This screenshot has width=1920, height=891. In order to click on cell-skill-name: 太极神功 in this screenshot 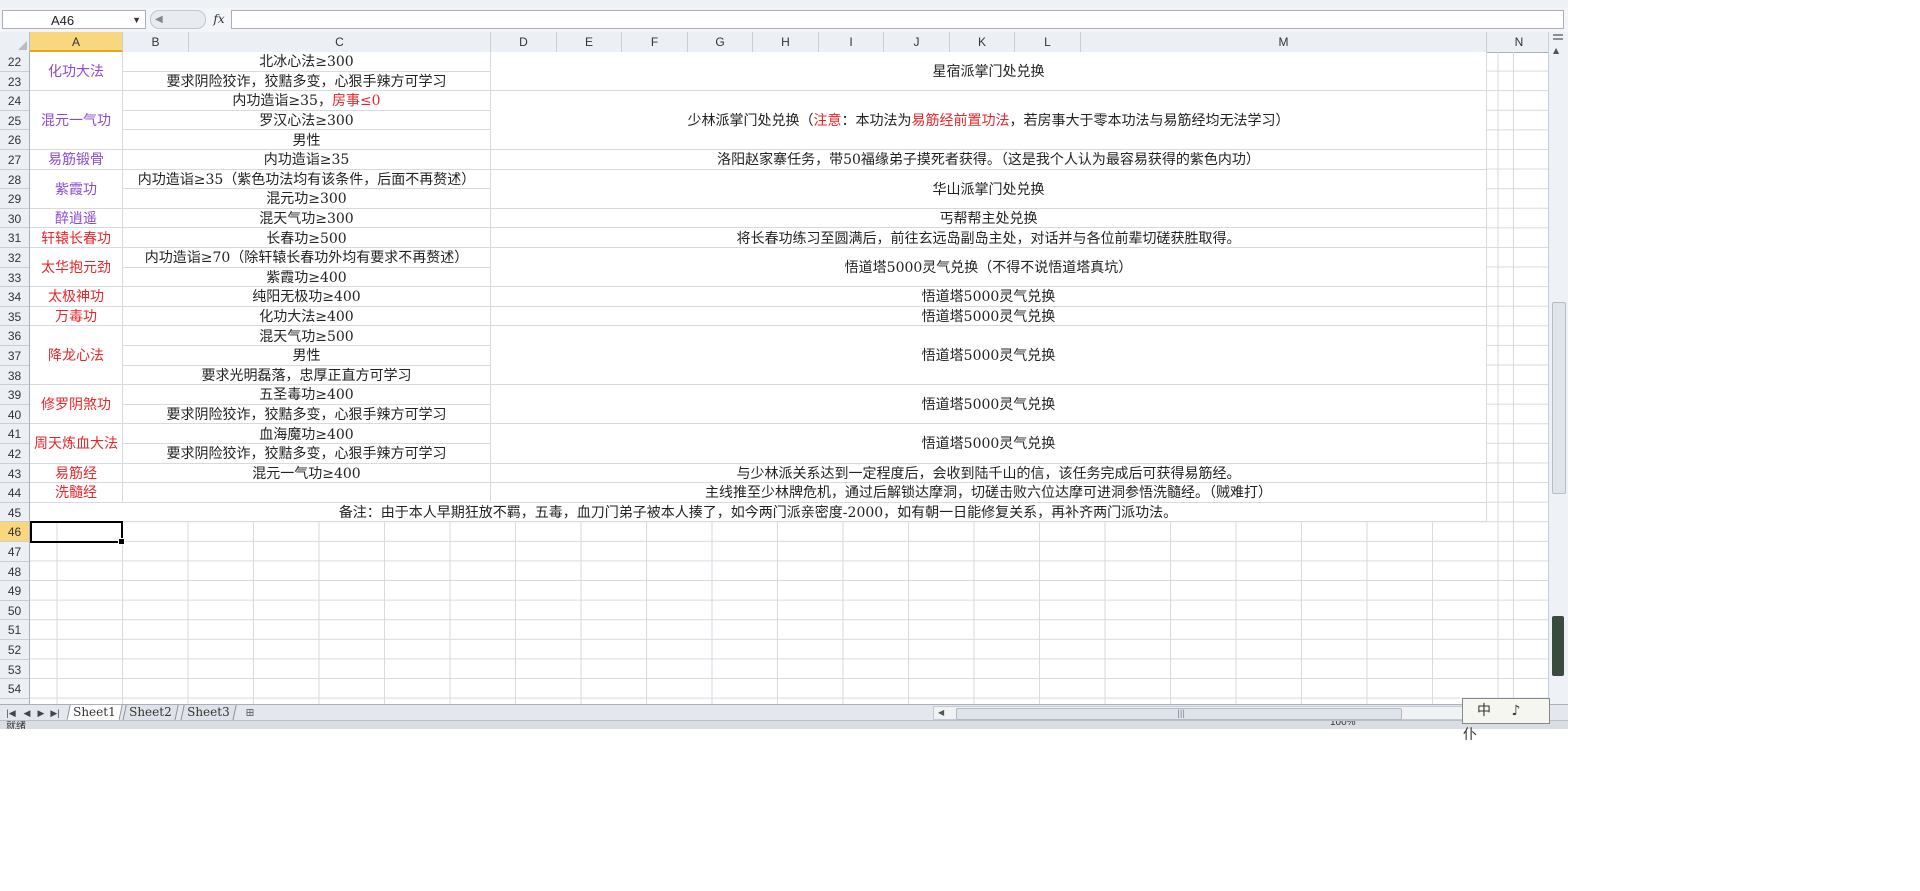, I will do `click(76, 297)`.